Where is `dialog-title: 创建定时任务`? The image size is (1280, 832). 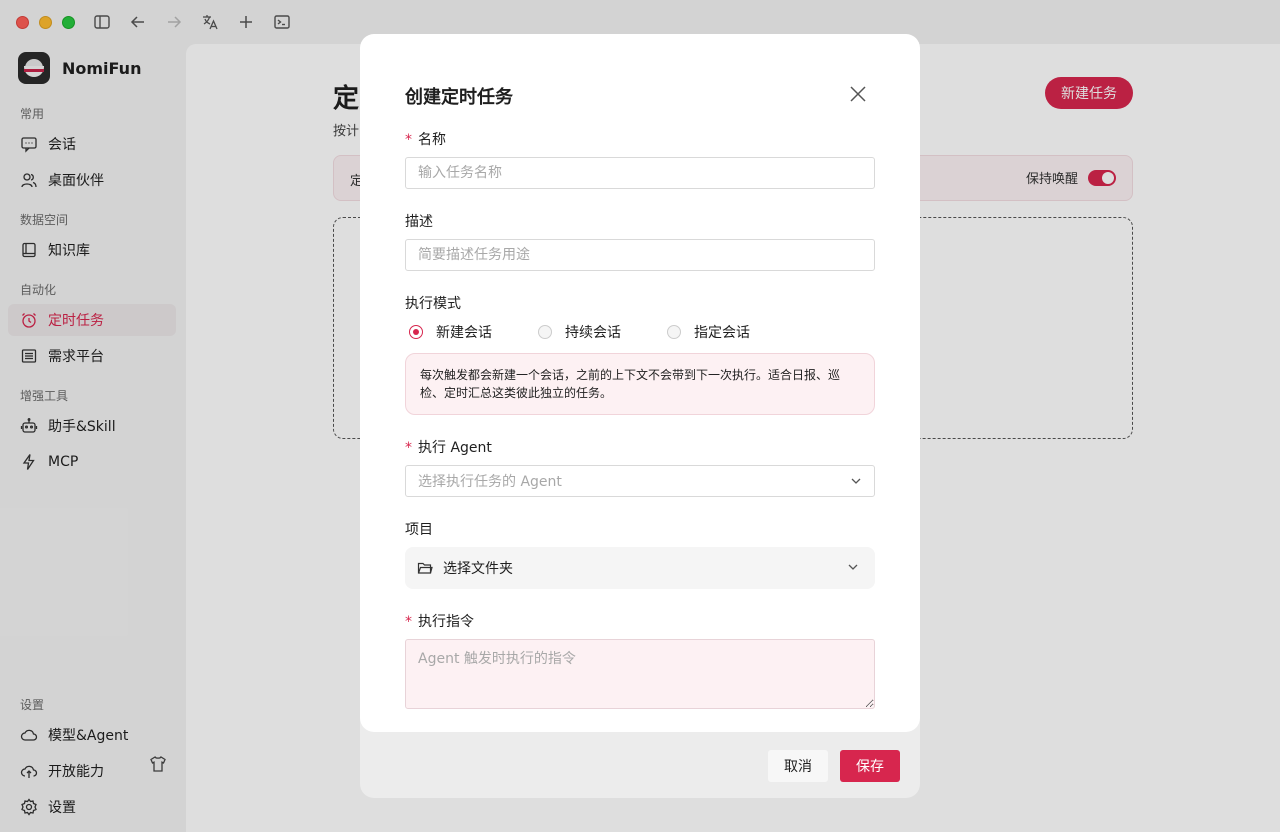
dialog-title: 创建定时任务 is located at coordinates (459, 97).